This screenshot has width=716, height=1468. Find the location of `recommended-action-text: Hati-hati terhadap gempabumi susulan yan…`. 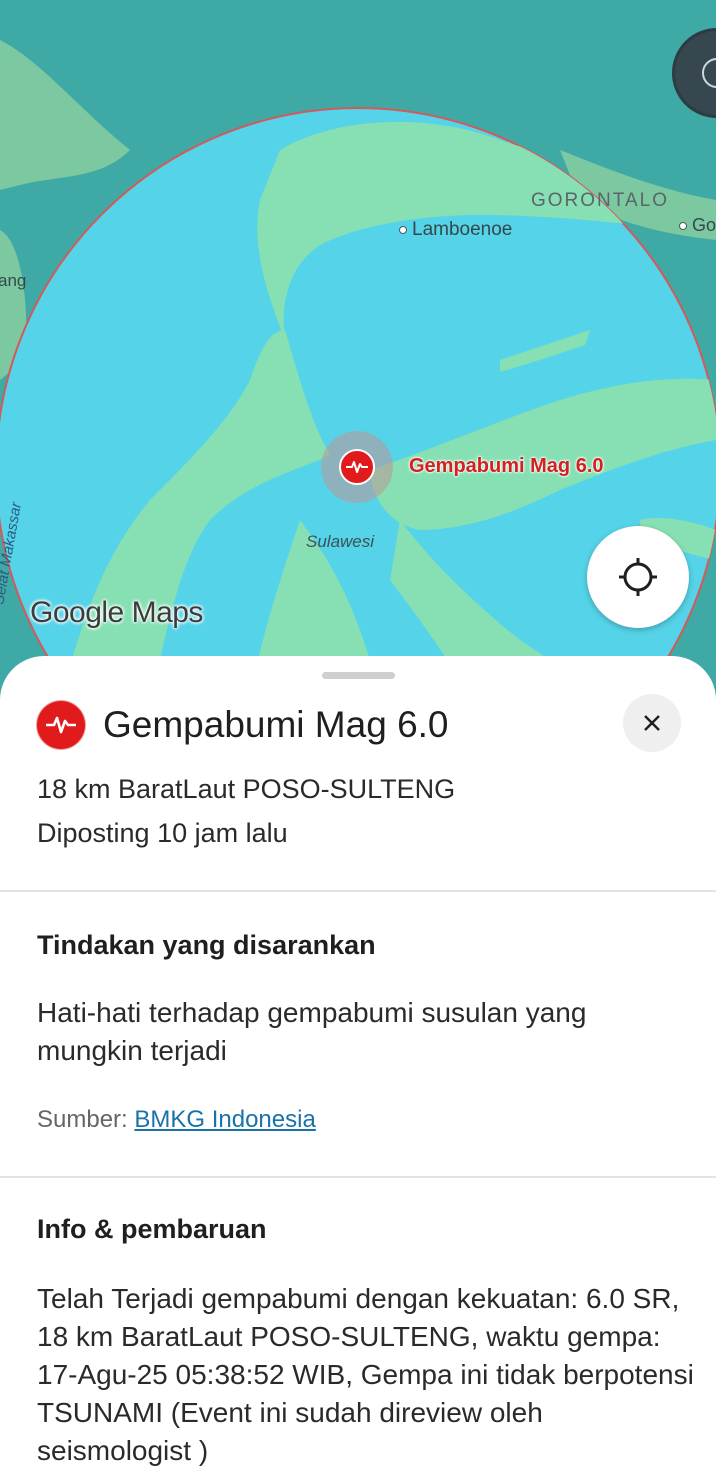

recommended-action-text: Hati-hati terhadap gempabumi susulan yan… is located at coordinates (312, 1031).